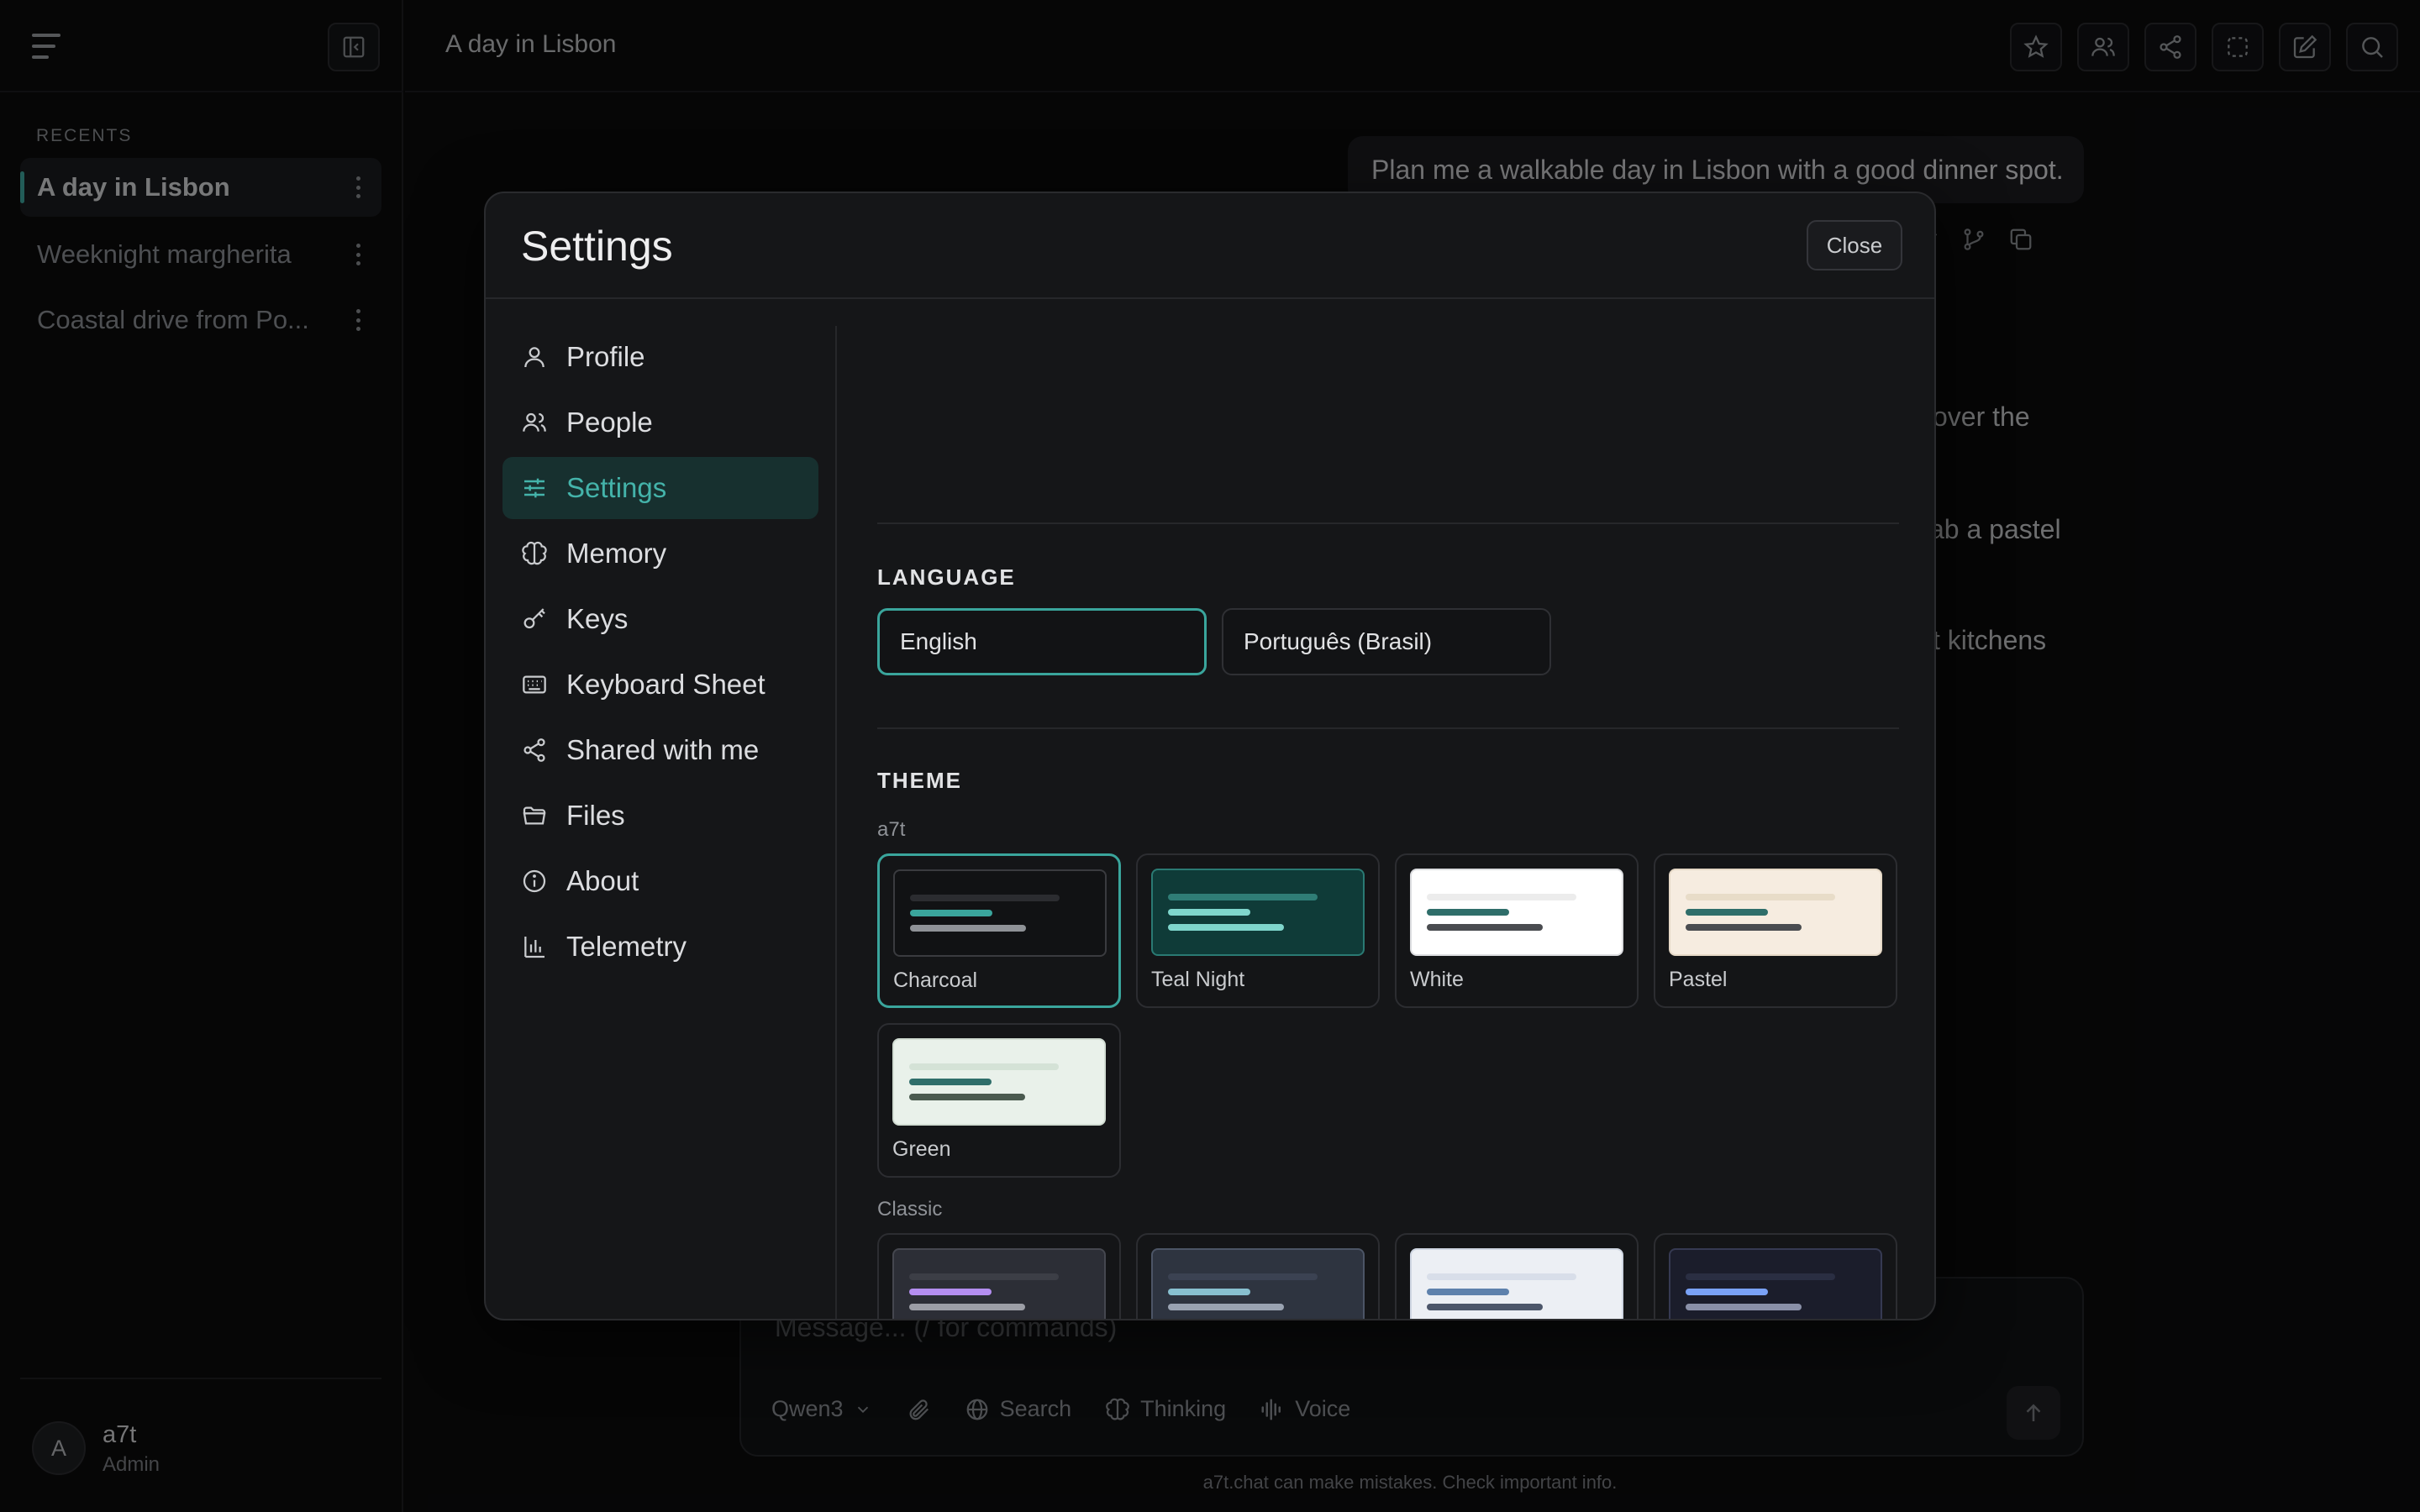  I want to click on nav-item-keyboard-sheet: Keyboard Sheet, so click(660, 685).